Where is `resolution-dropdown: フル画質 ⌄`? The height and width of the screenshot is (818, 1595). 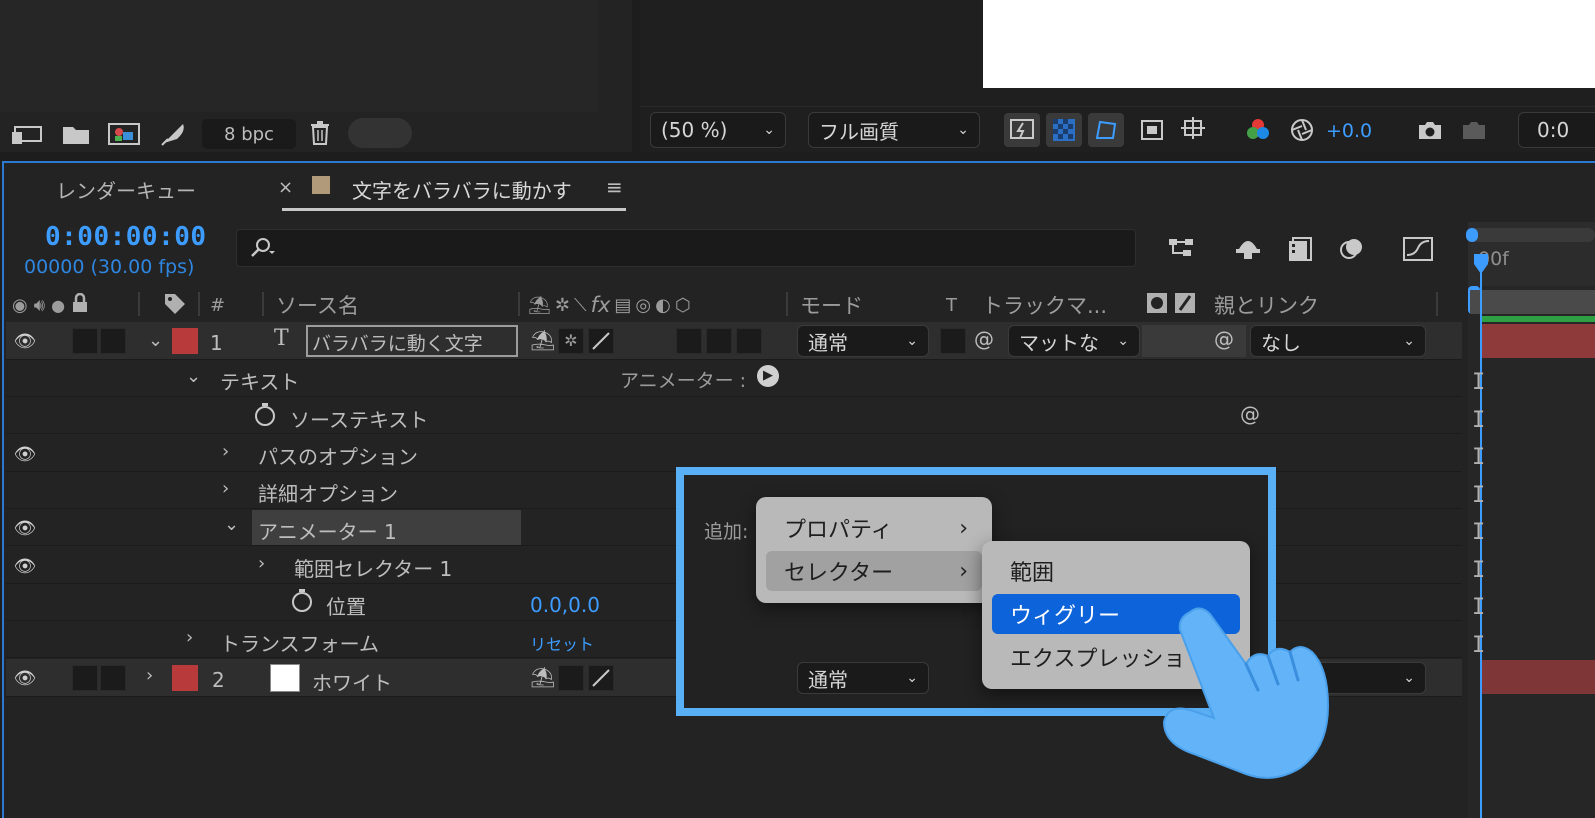
resolution-dropdown: フル画質 ⌄ is located at coordinates (894, 130).